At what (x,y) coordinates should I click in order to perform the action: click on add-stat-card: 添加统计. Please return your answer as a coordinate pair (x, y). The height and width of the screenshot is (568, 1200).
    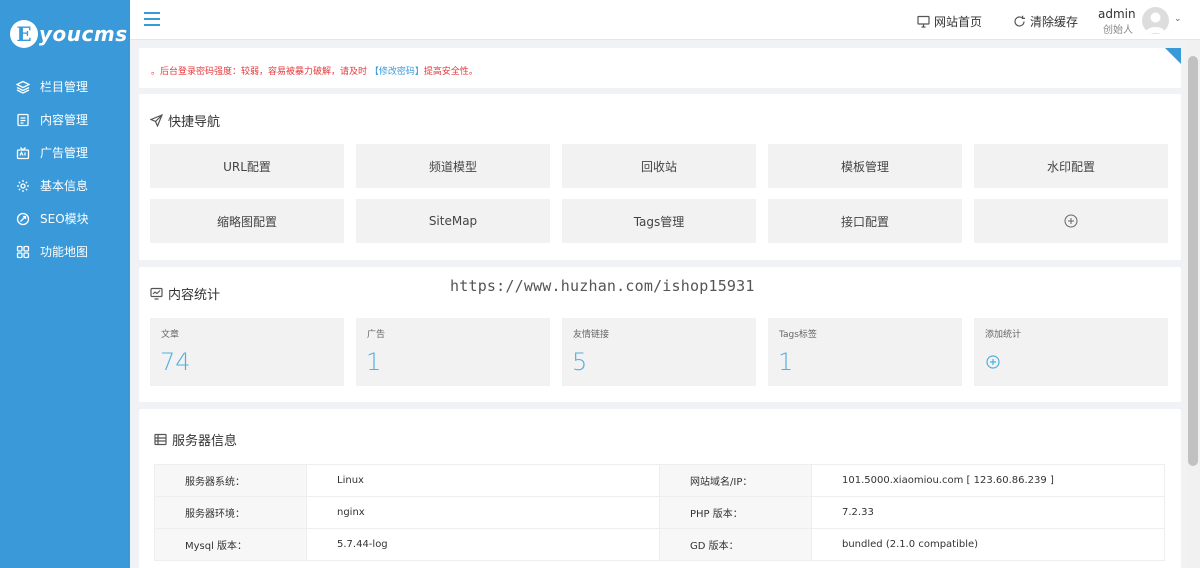
    Looking at the image, I should click on (1071, 352).